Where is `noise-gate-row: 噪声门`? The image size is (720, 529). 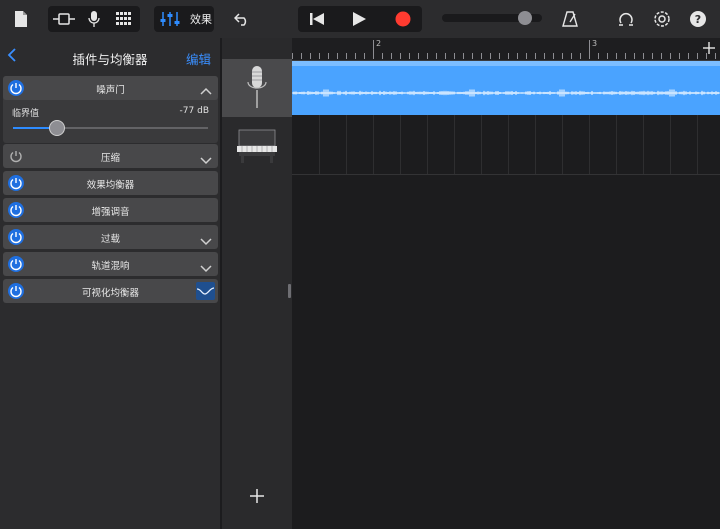 noise-gate-row: 噪声门 is located at coordinates (110, 88).